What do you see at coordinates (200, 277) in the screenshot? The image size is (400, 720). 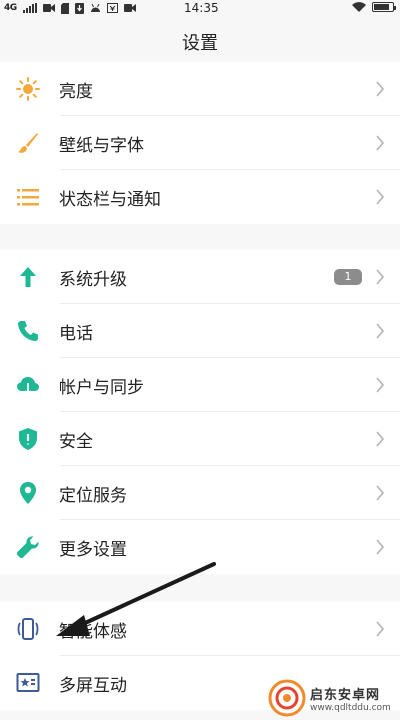 I see `settings-item-system-update: 系统升级 1` at bounding box center [200, 277].